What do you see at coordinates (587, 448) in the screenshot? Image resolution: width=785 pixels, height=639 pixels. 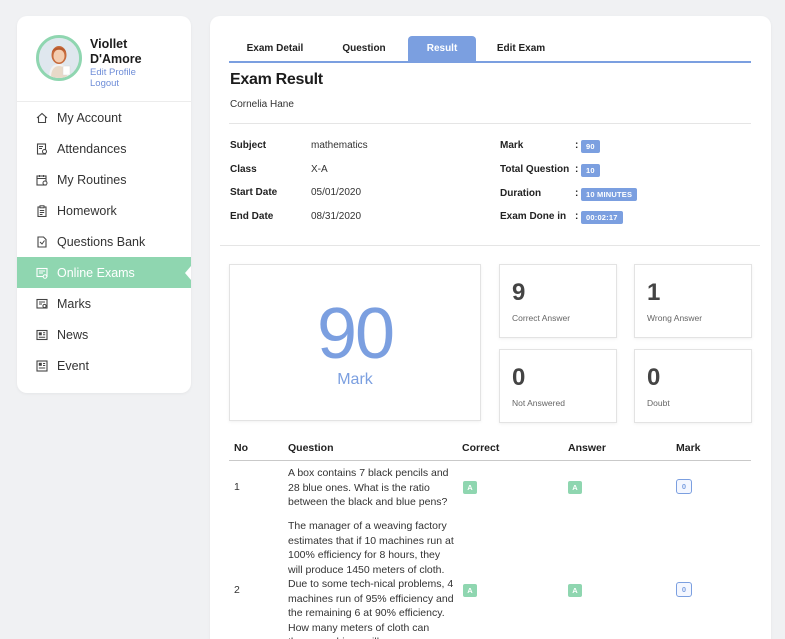 I see `column-header-answer: Answer` at bounding box center [587, 448].